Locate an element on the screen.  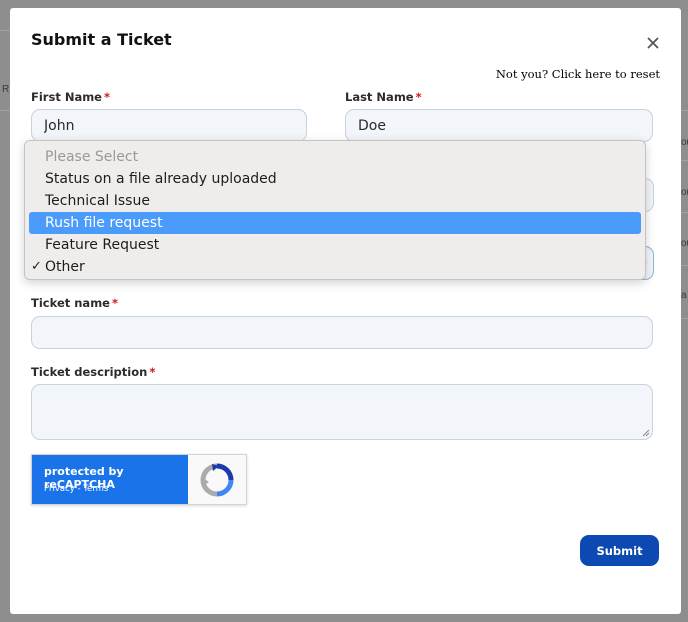
recaptcha-badge: protected by reCAPTCHA Privacy - Terms is located at coordinates (139, 479).